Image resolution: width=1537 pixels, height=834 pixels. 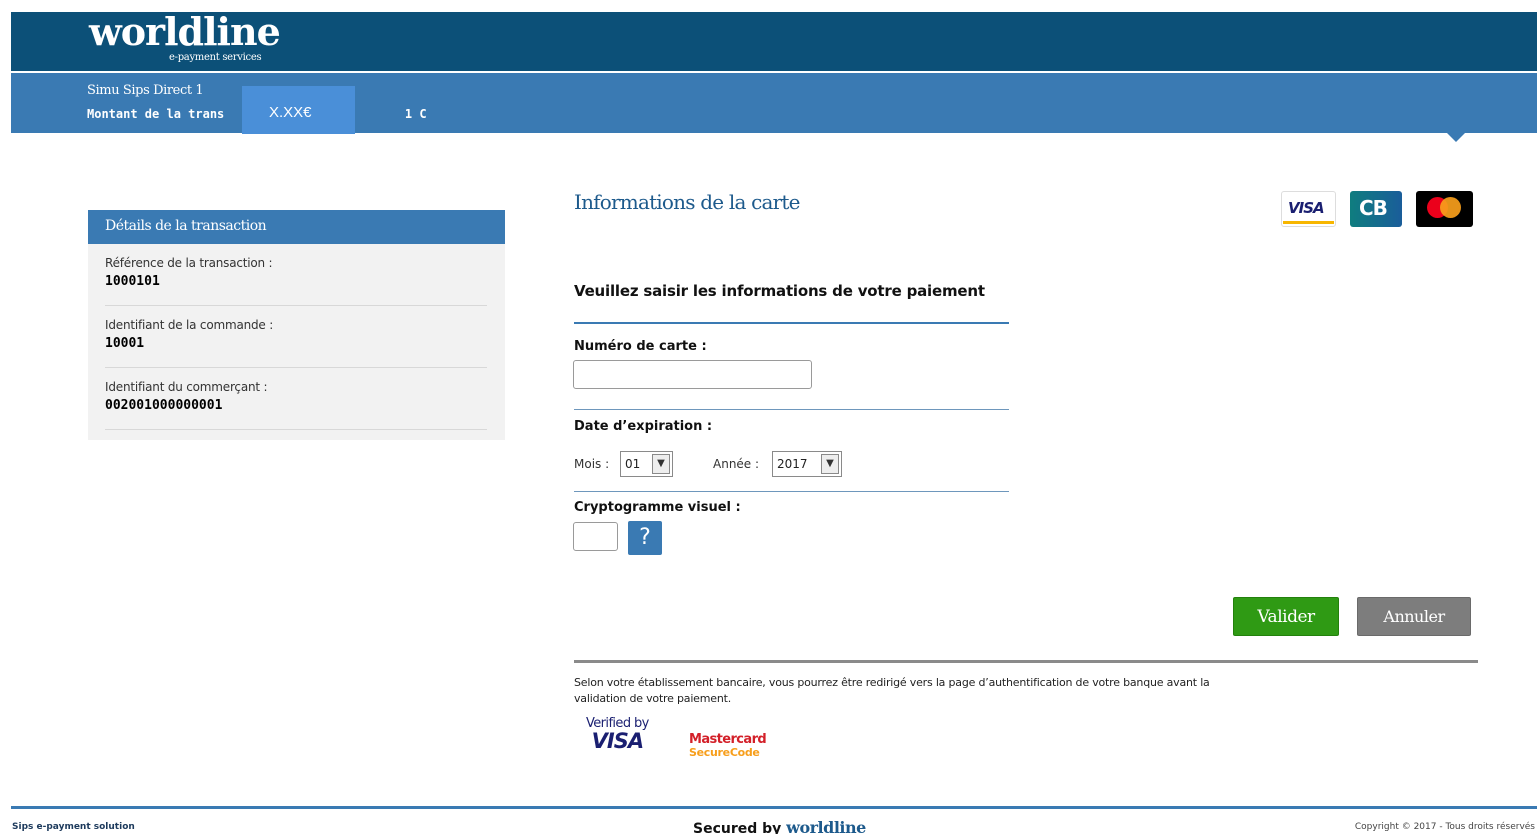 I want to click on details-value: 10001, so click(x=125, y=343).